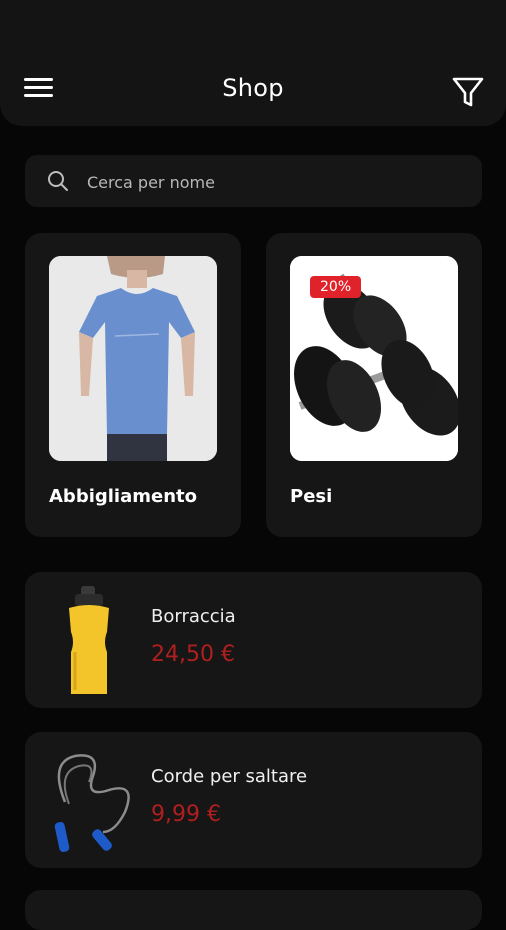  What do you see at coordinates (311, 496) in the screenshot?
I see `category-label: Pesi` at bounding box center [311, 496].